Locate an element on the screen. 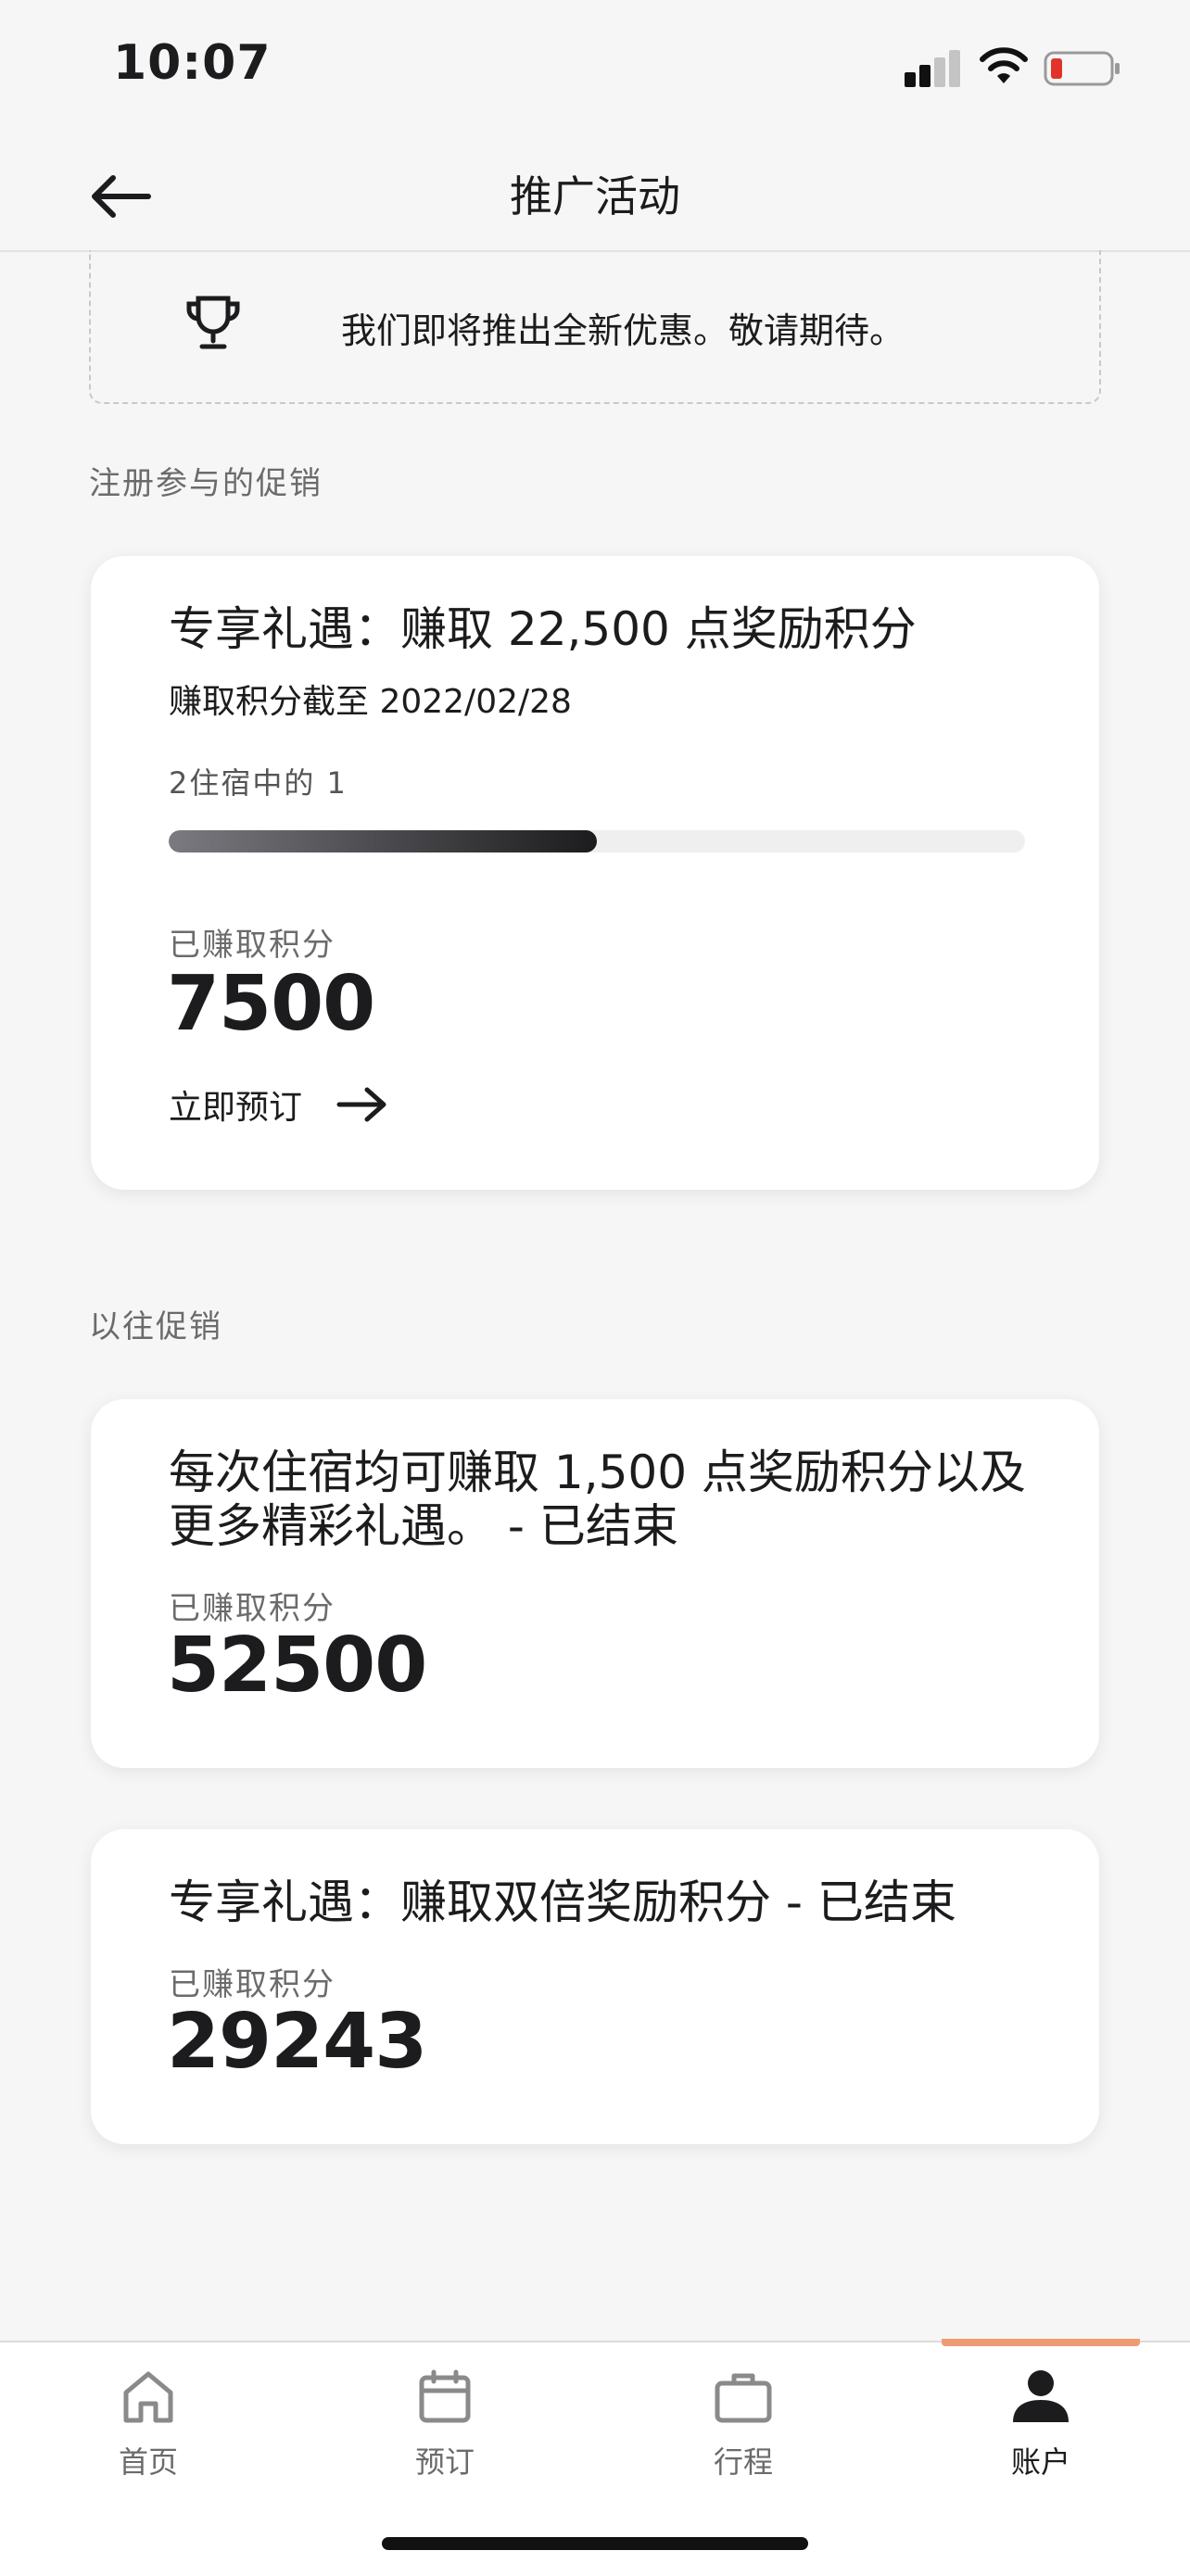 The width and height of the screenshot is (1190, 2576). book-now-label: 立即预订 is located at coordinates (236, 1108).